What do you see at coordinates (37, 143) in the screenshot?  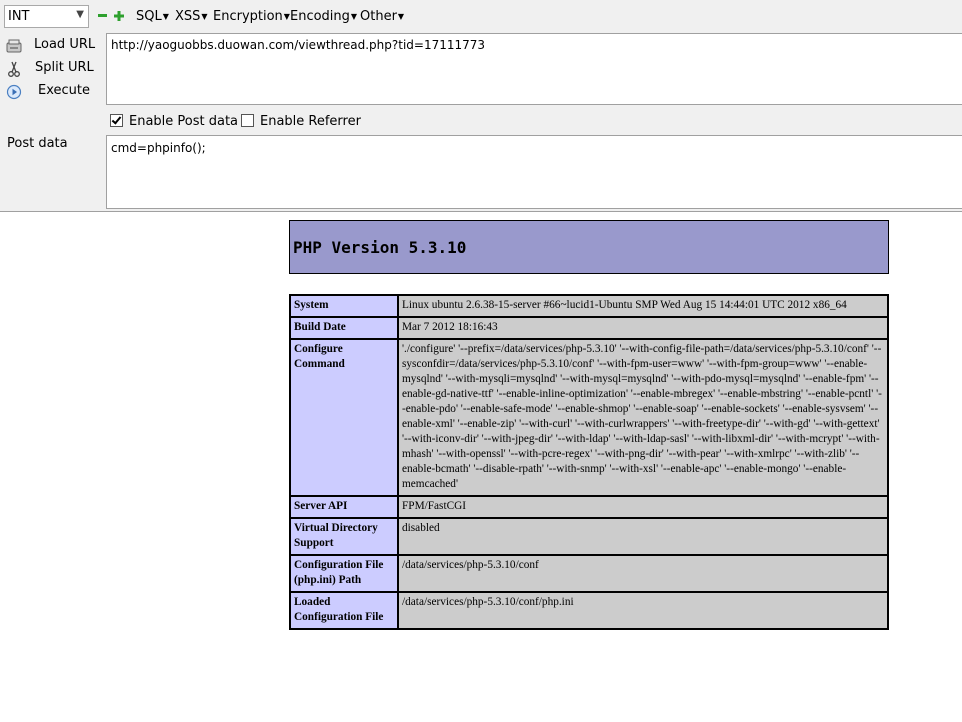 I see `post-data-label: Post data` at bounding box center [37, 143].